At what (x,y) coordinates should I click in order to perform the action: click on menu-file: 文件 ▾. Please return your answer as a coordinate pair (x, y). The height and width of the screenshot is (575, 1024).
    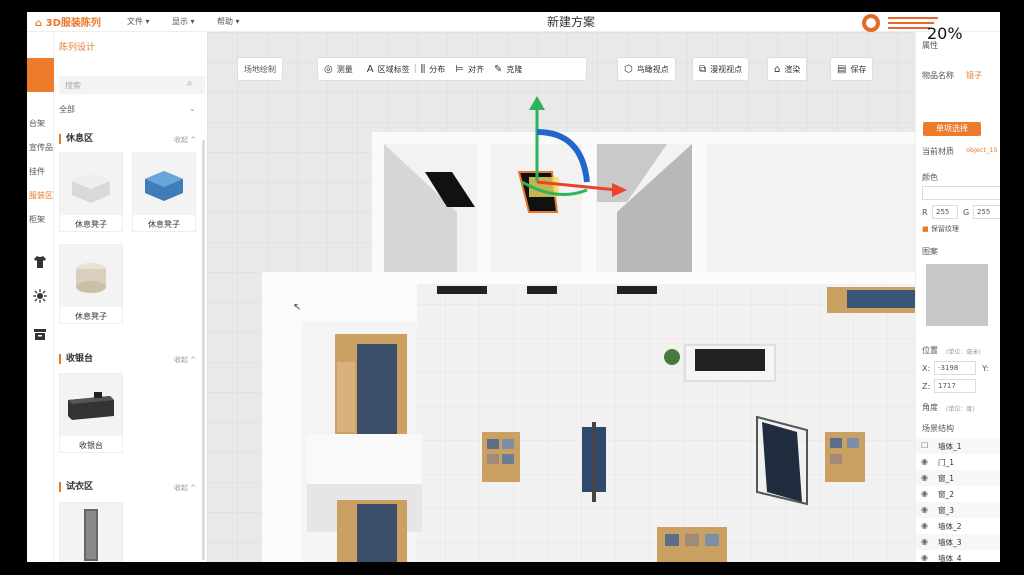
    Looking at the image, I should click on (138, 21).